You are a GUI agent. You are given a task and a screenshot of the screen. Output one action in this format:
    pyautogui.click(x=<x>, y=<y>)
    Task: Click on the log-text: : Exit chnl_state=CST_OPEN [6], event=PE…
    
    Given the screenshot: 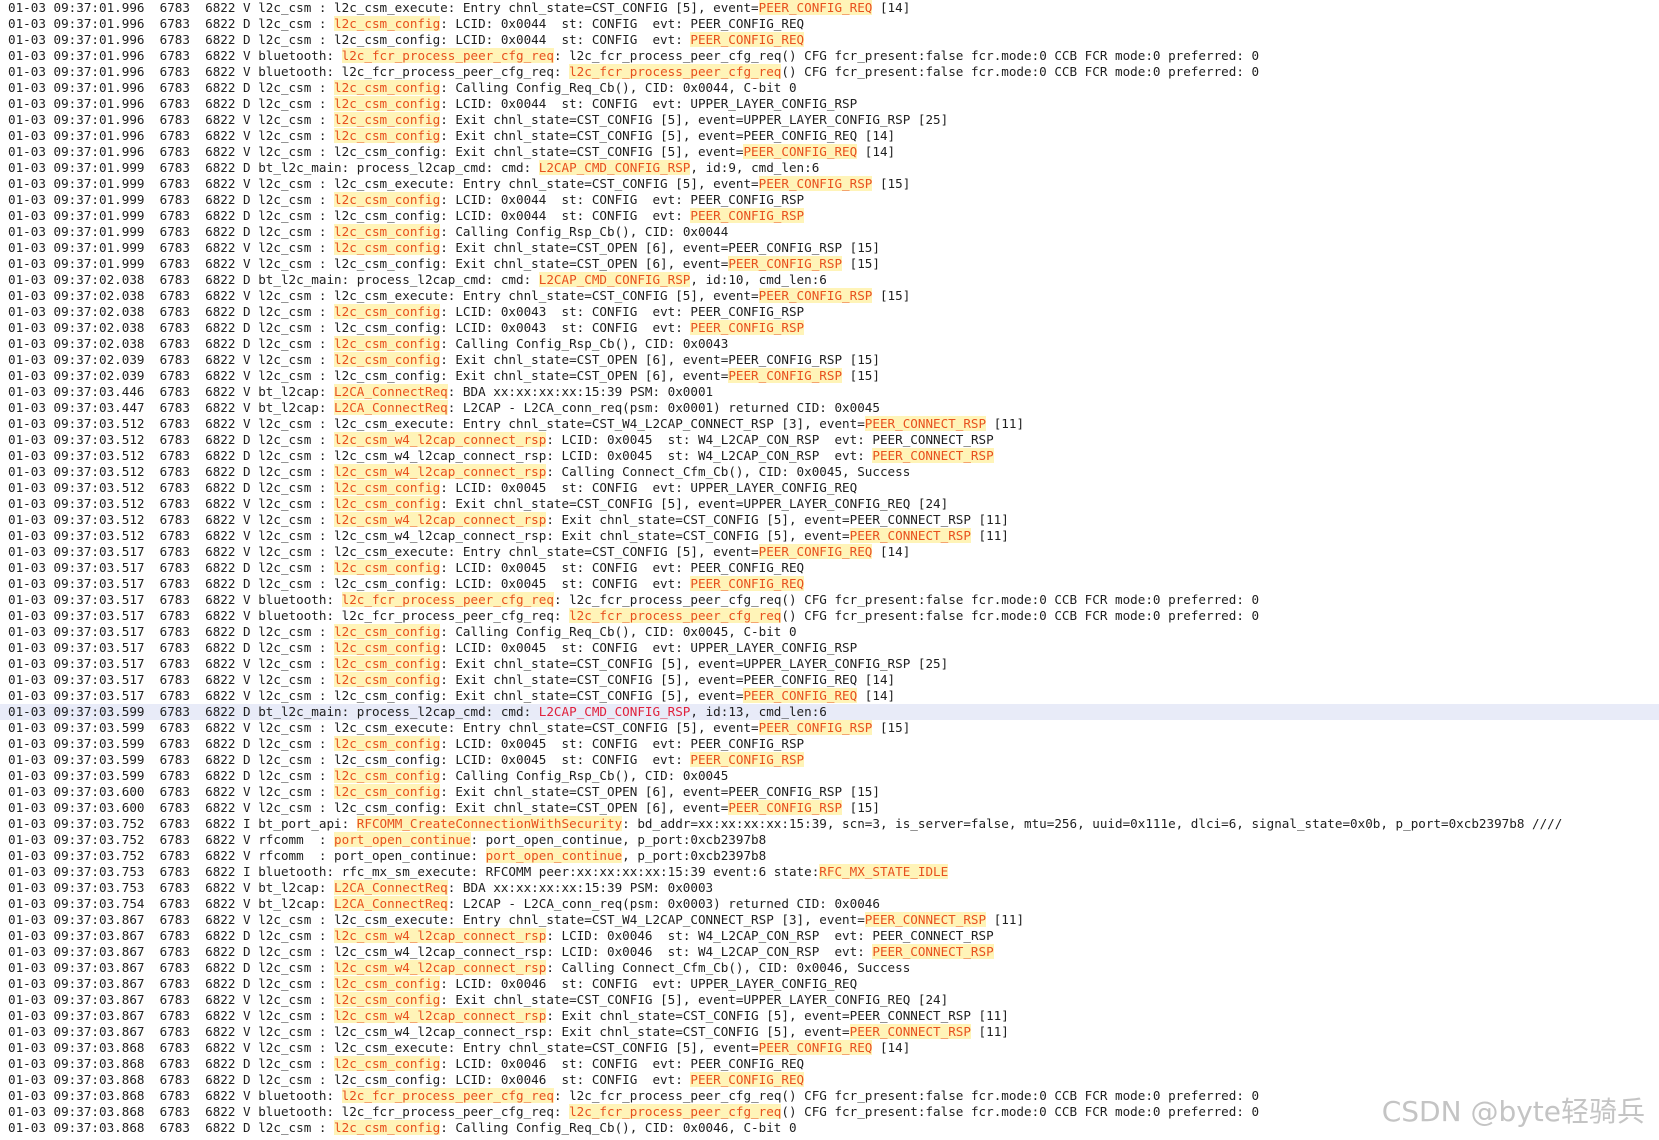 What is the action you would take?
    pyautogui.click(x=660, y=791)
    